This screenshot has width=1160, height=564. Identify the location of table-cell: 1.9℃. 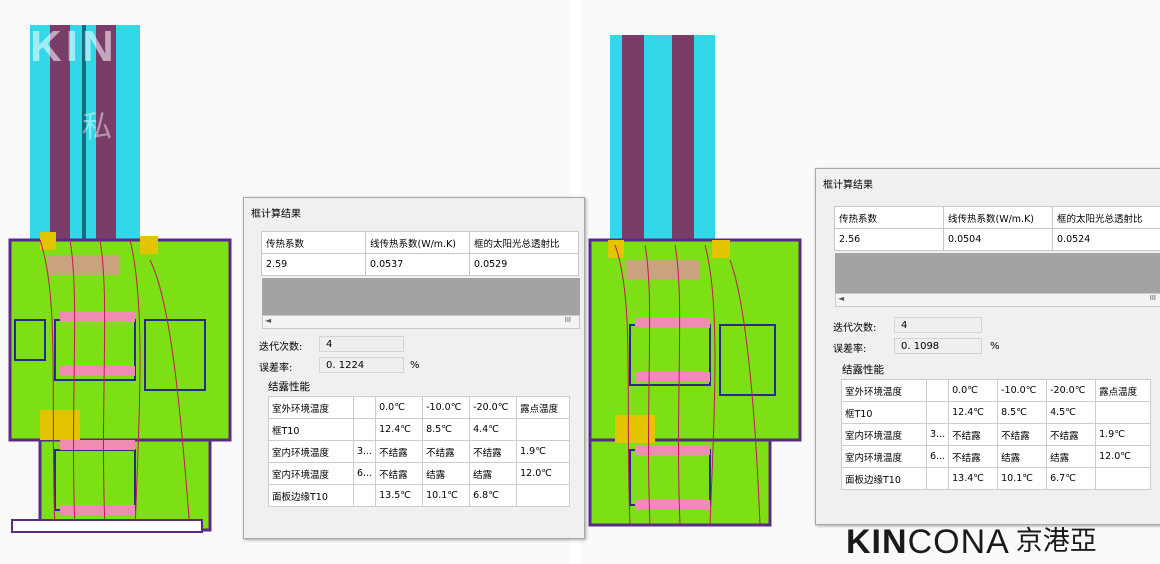
(543, 451).